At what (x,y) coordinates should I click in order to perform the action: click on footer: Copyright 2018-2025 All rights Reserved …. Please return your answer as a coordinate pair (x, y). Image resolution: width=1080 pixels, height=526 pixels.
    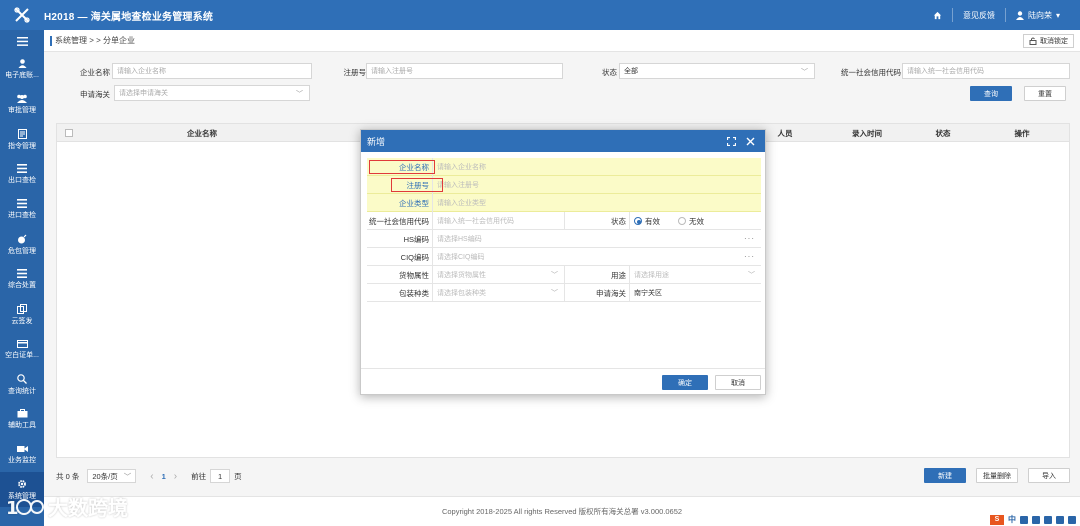
    Looking at the image, I should click on (562, 511).